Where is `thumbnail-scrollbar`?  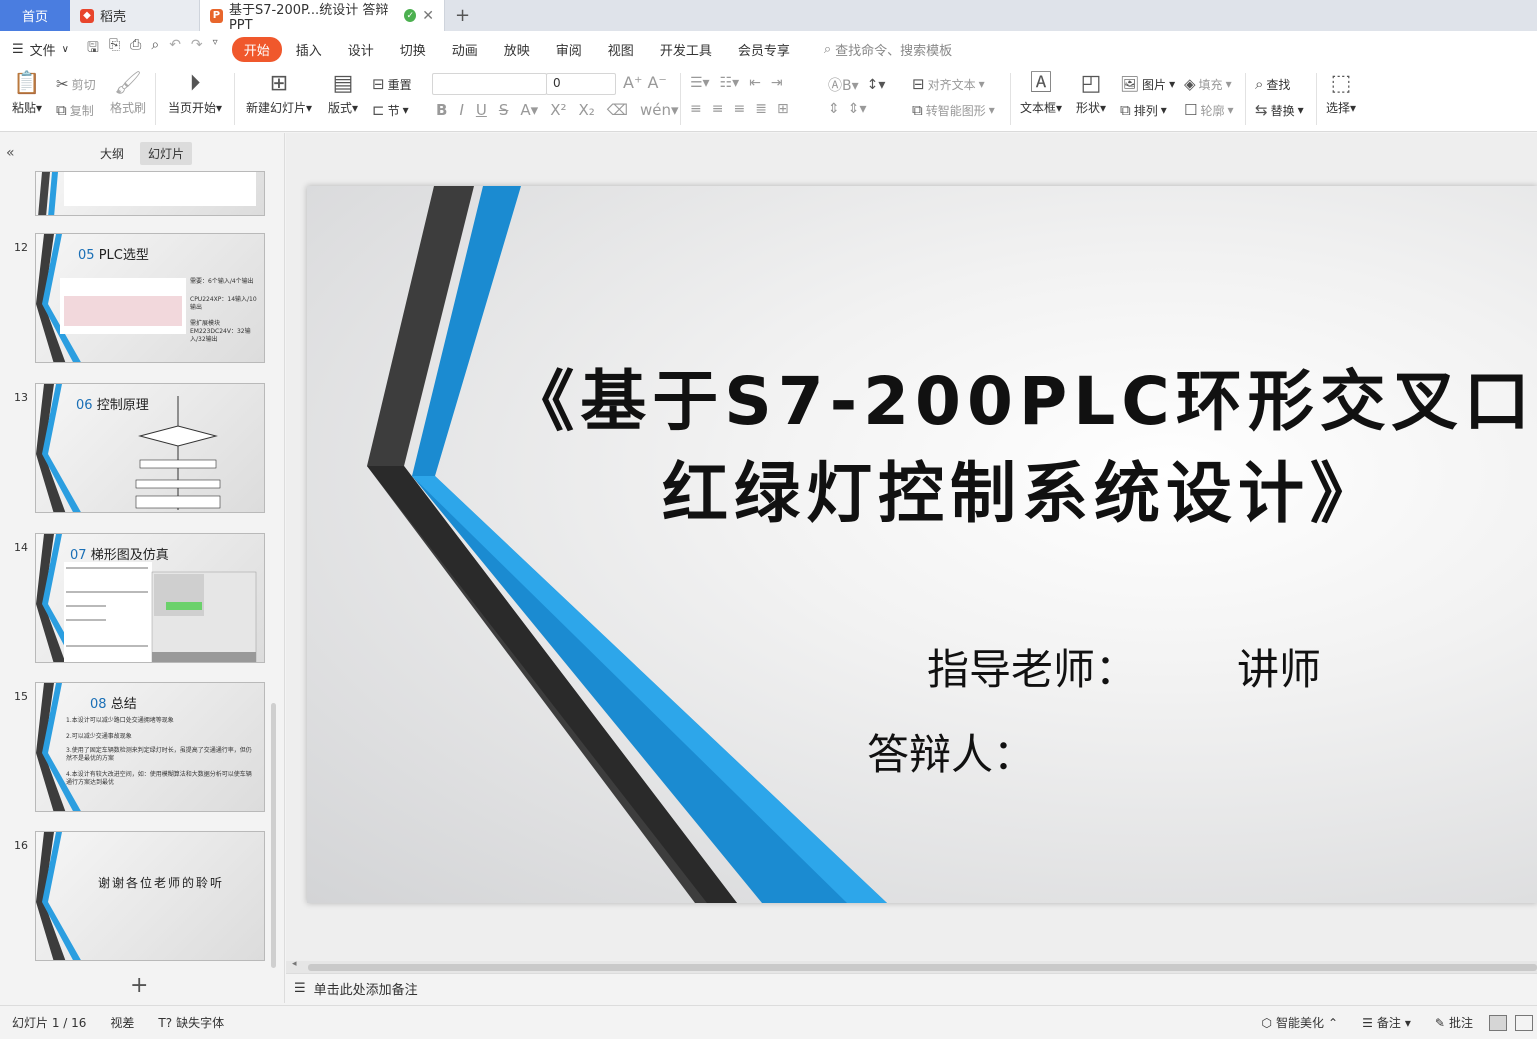 thumbnail-scrollbar is located at coordinates (273, 835).